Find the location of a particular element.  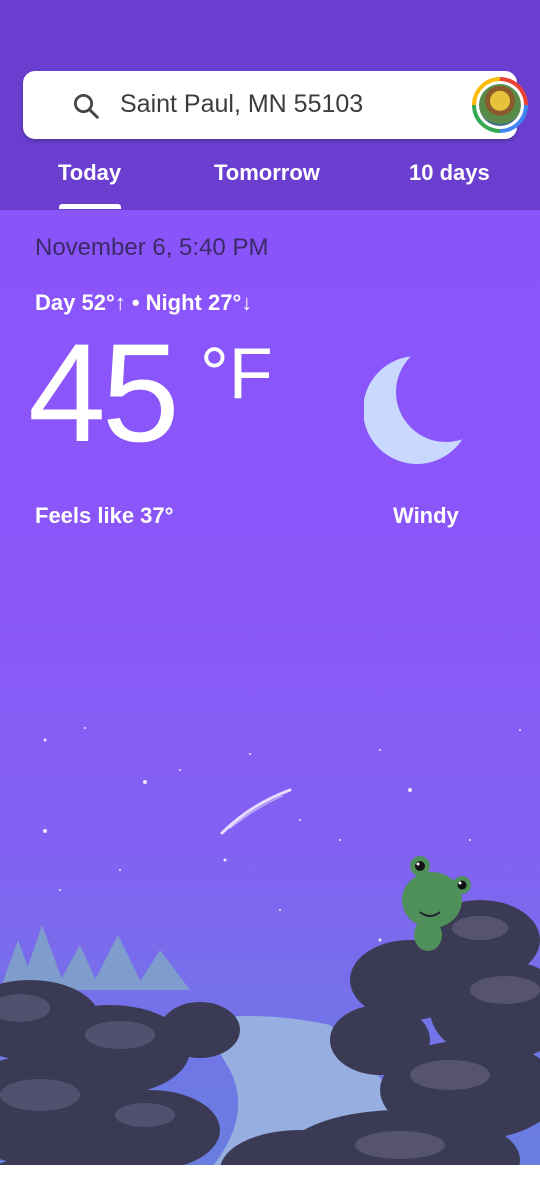

search-icon is located at coordinates (86, 106).